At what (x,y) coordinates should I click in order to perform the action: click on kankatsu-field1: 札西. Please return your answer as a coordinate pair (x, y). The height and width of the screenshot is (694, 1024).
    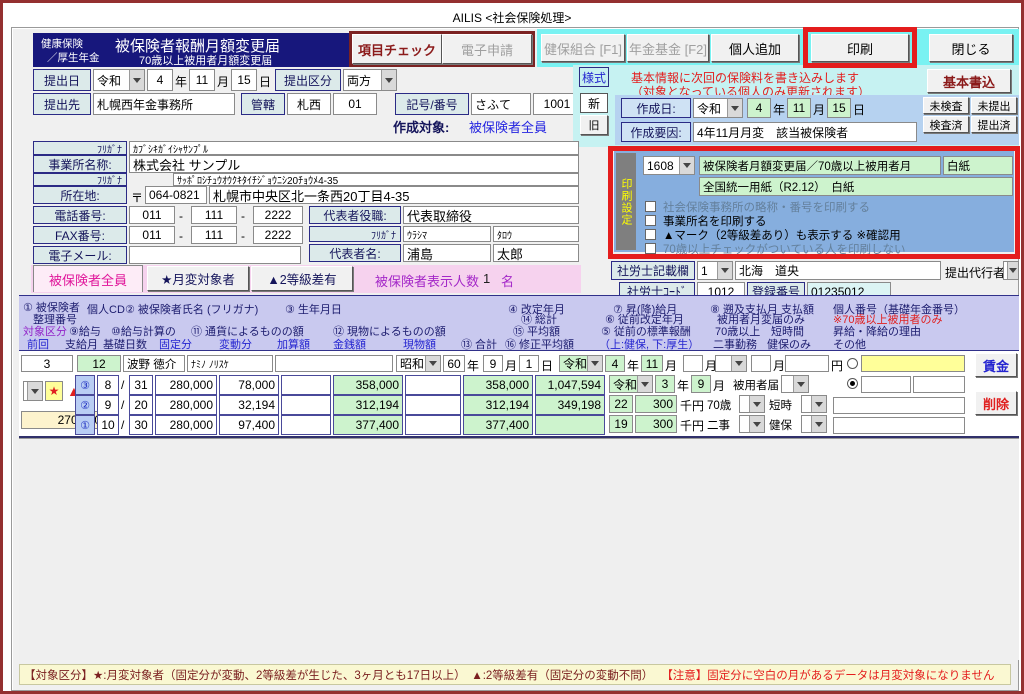
    Looking at the image, I should click on (309, 104).